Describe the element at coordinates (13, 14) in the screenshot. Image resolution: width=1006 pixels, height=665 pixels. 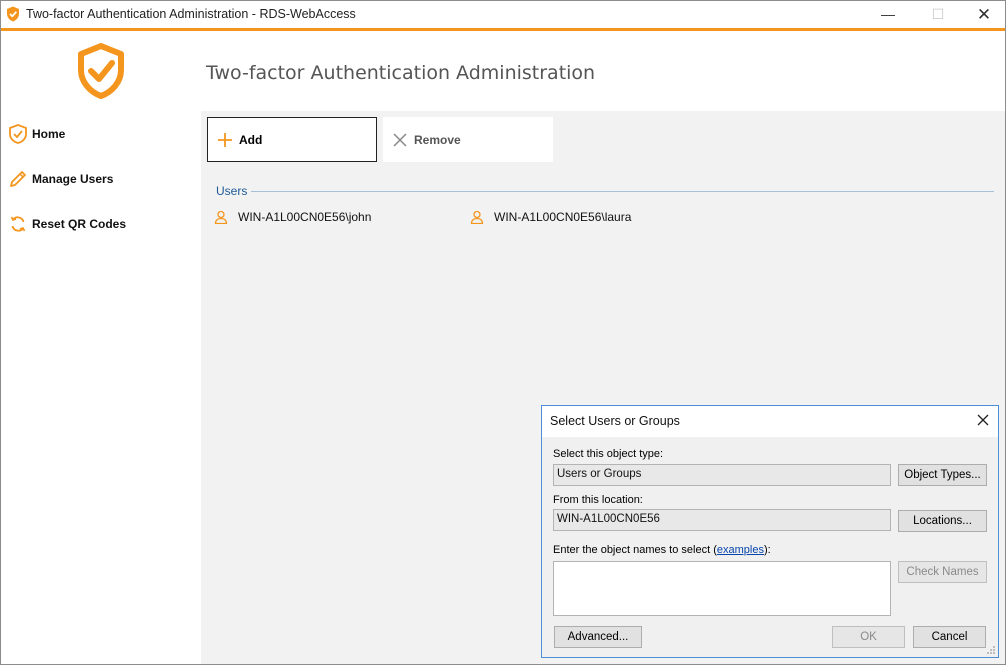
I see `app-shield-icon` at that location.